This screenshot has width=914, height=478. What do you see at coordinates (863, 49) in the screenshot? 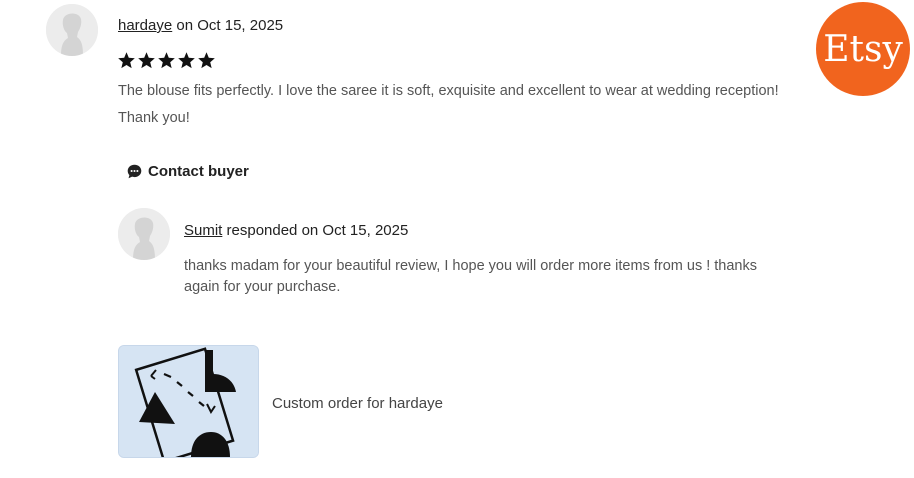
I see `etsy-logo: Etsy` at bounding box center [863, 49].